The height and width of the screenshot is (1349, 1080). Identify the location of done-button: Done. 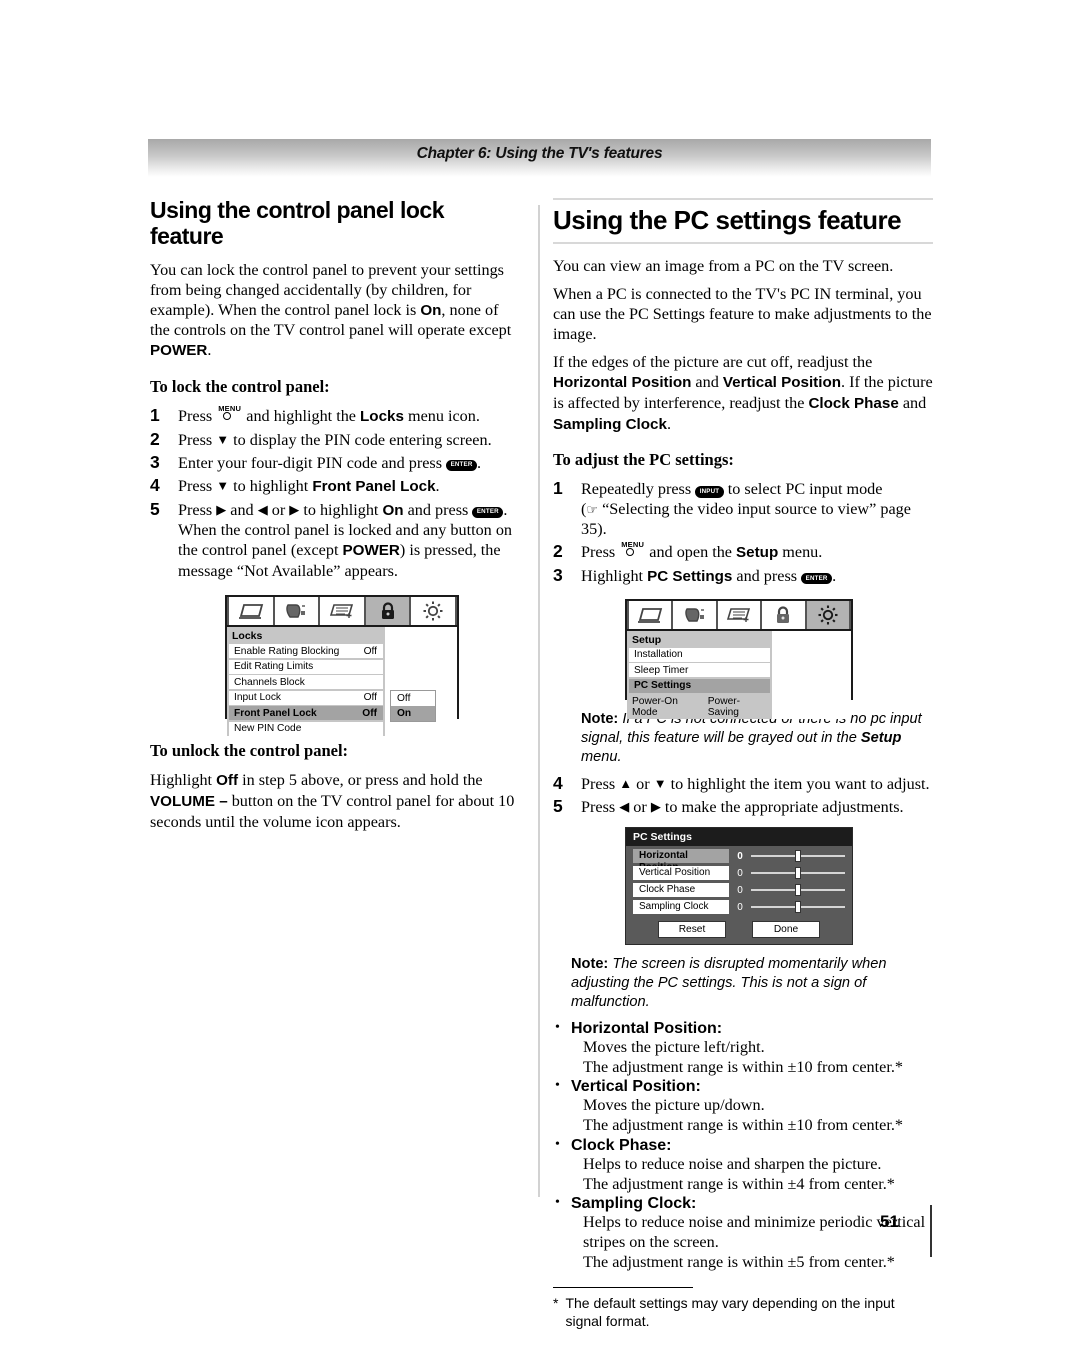
(786, 930).